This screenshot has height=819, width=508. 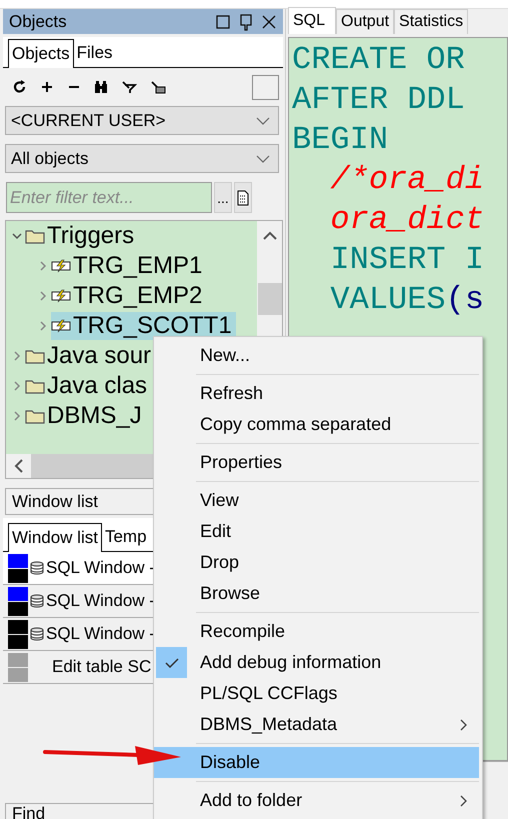 I want to click on code-line: BEGIN, so click(x=341, y=140).